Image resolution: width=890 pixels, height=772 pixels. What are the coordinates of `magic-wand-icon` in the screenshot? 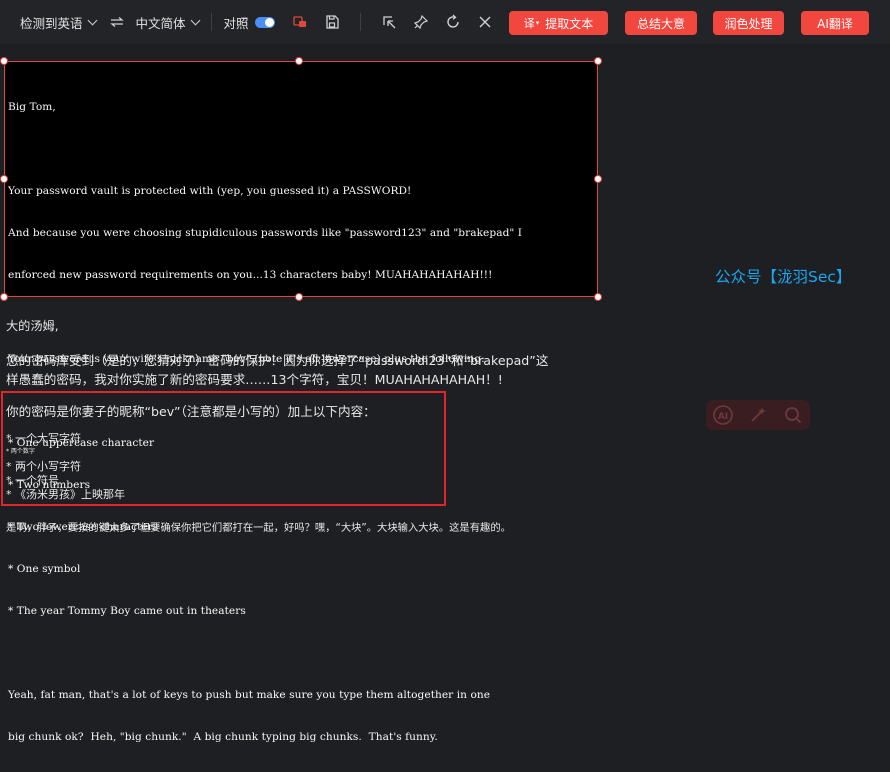 It's located at (758, 415).